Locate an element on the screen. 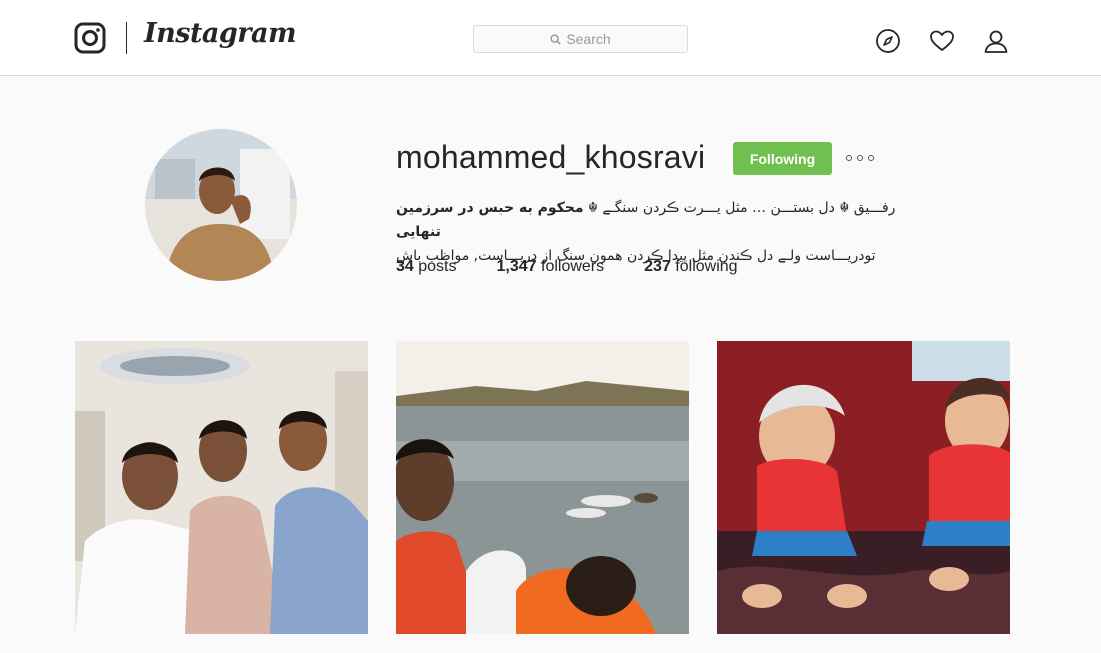  profile-username: mohammed_khosravi is located at coordinates (551, 157).